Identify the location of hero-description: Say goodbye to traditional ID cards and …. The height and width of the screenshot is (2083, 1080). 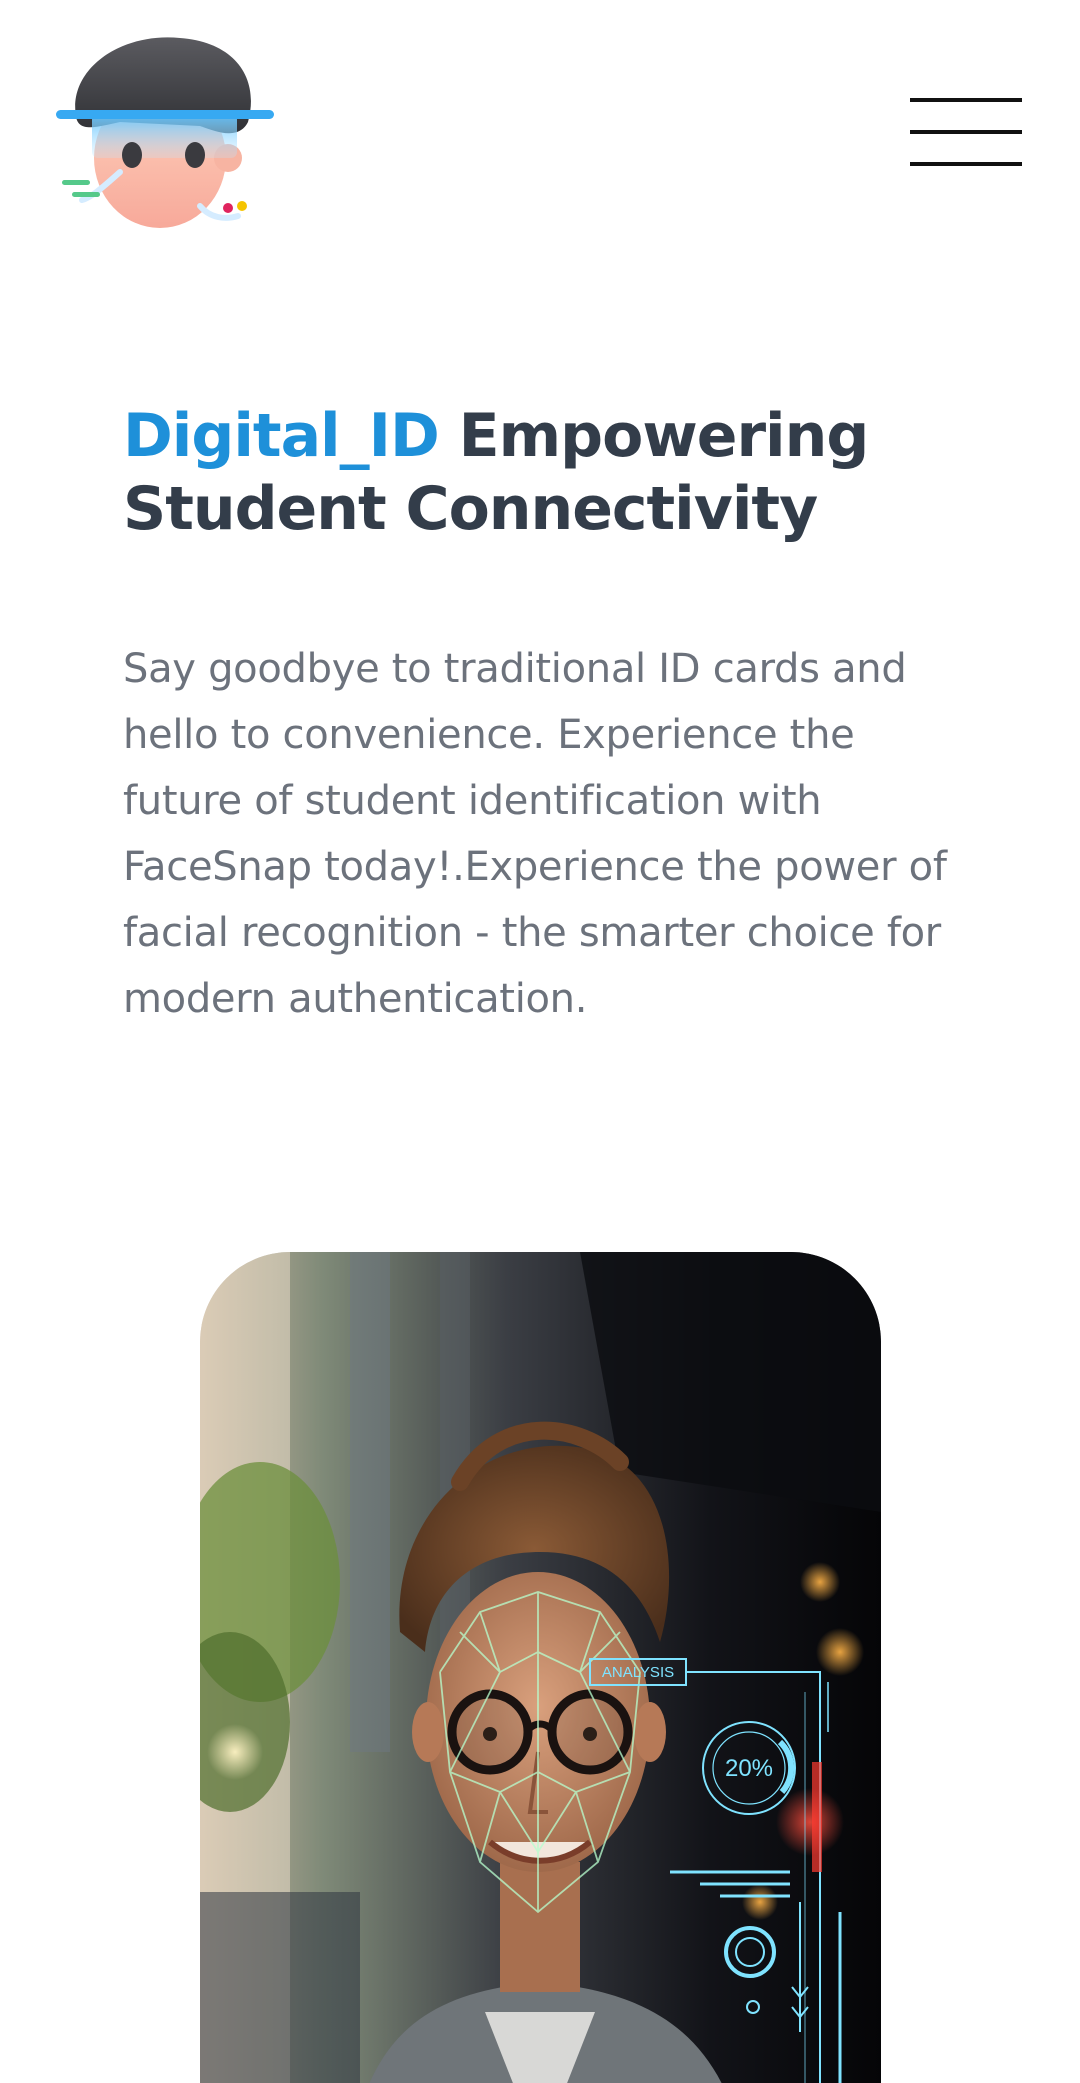
(535, 834).